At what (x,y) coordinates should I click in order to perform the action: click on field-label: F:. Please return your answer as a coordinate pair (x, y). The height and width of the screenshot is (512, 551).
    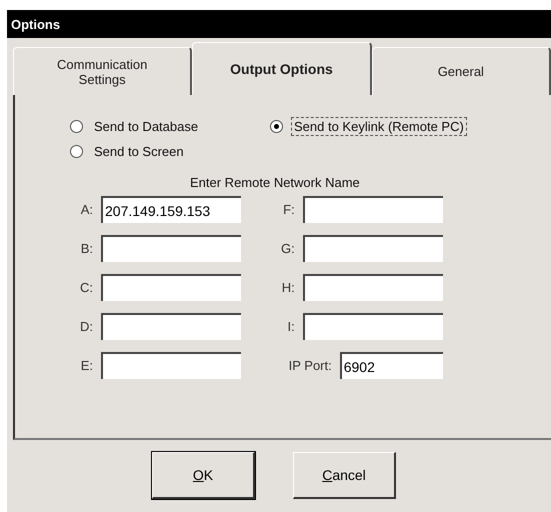
    Looking at the image, I should click on (289, 209).